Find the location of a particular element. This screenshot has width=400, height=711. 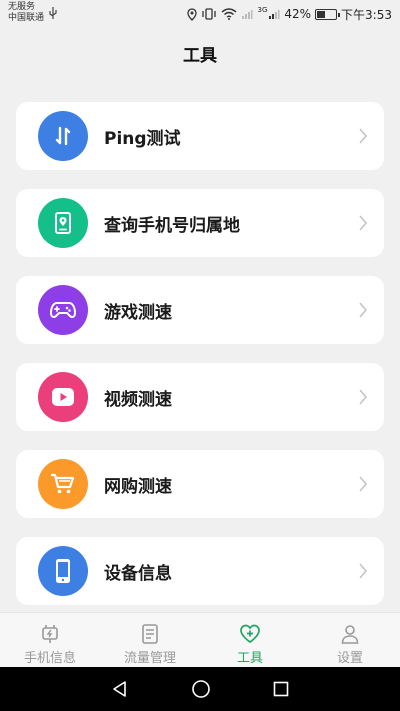

location-card-icon is located at coordinates (63, 223).